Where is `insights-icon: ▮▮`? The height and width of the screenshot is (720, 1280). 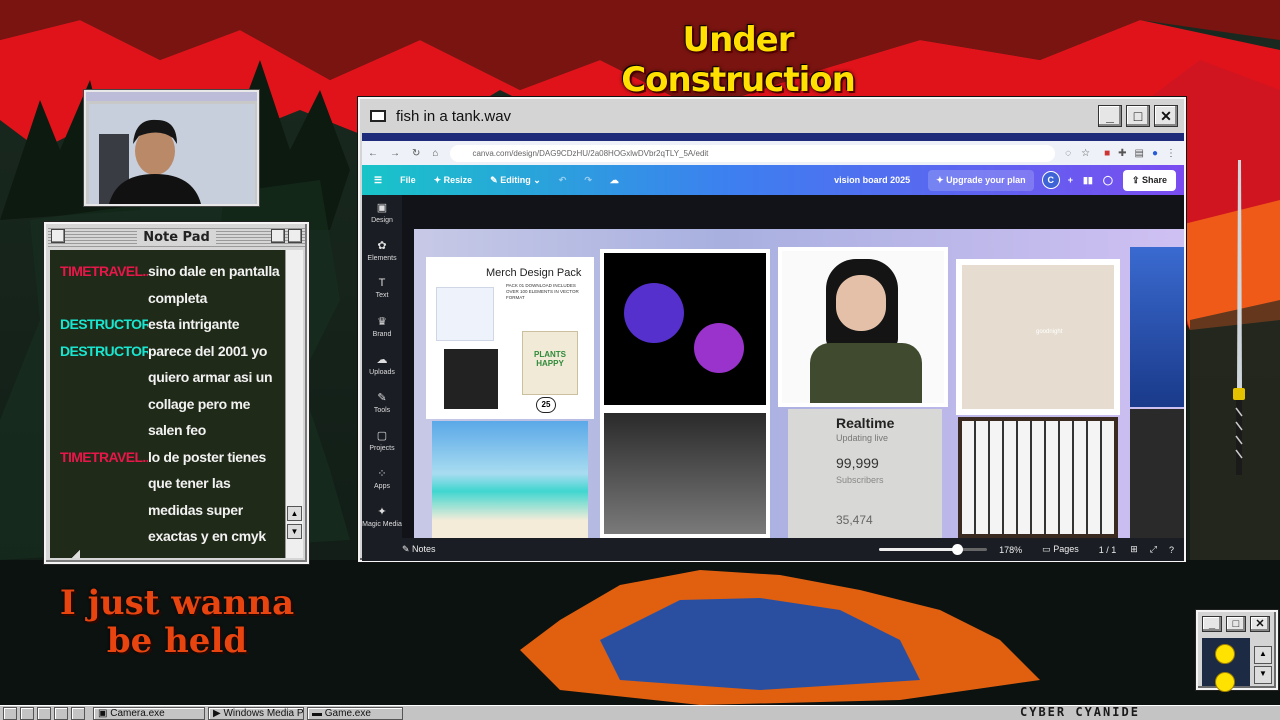 insights-icon: ▮▮ is located at coordinates (1088, 180).